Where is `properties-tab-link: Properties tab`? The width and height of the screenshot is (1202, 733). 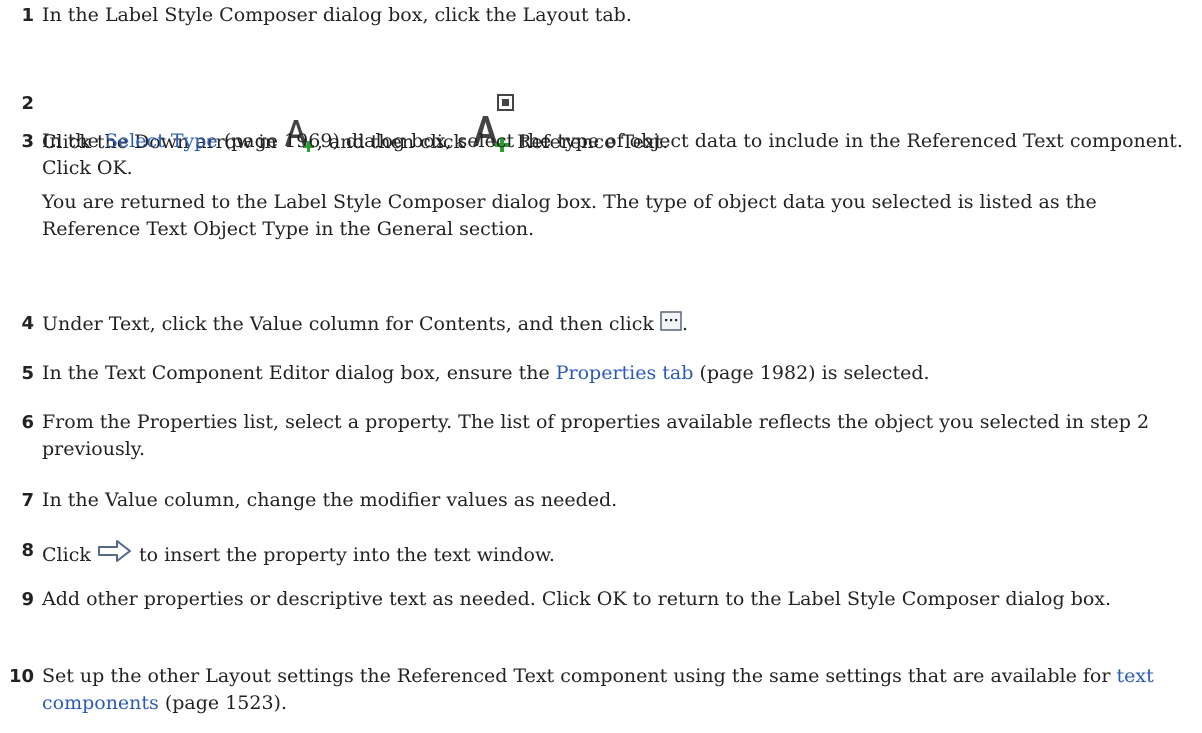 properties-tab-link: Properties tab is located at coordinates (625, 373).